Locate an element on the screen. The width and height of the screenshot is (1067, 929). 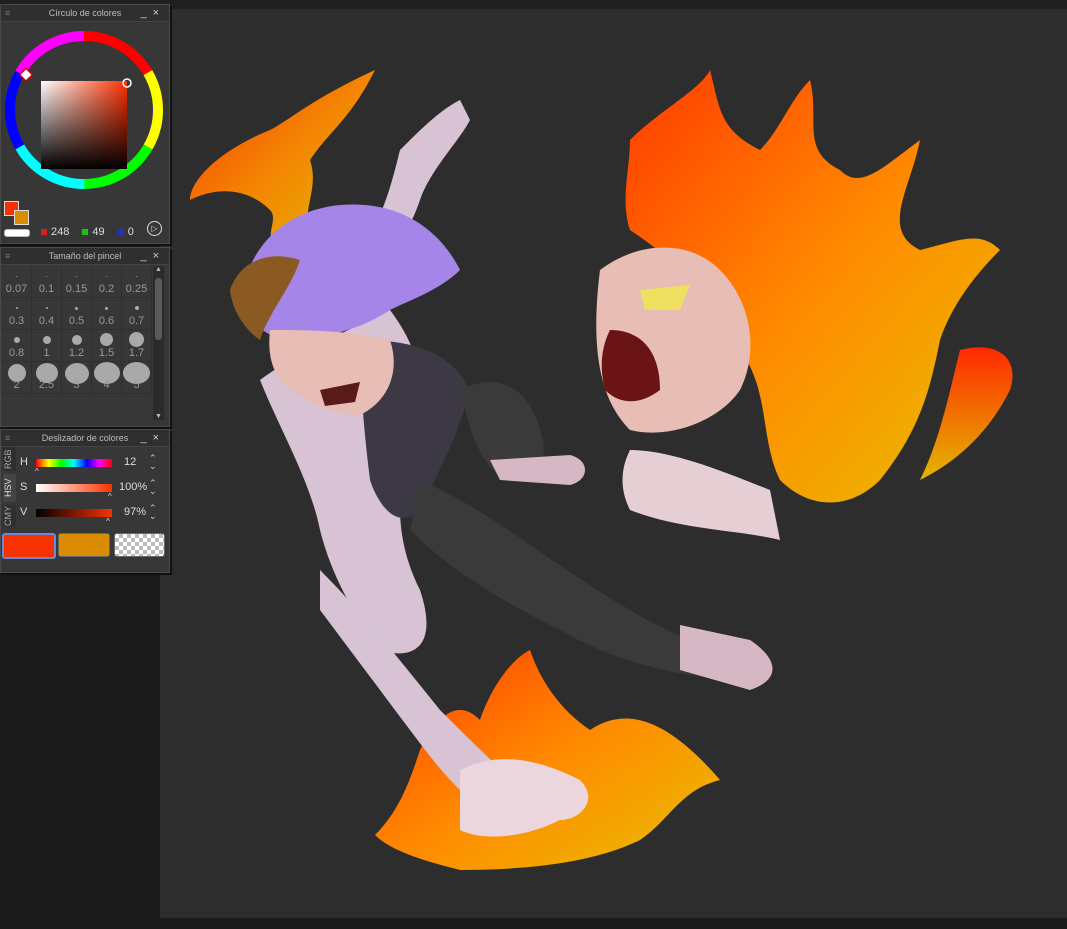
brush-size-cell: 0.15 is located at coordinates (77, 282).